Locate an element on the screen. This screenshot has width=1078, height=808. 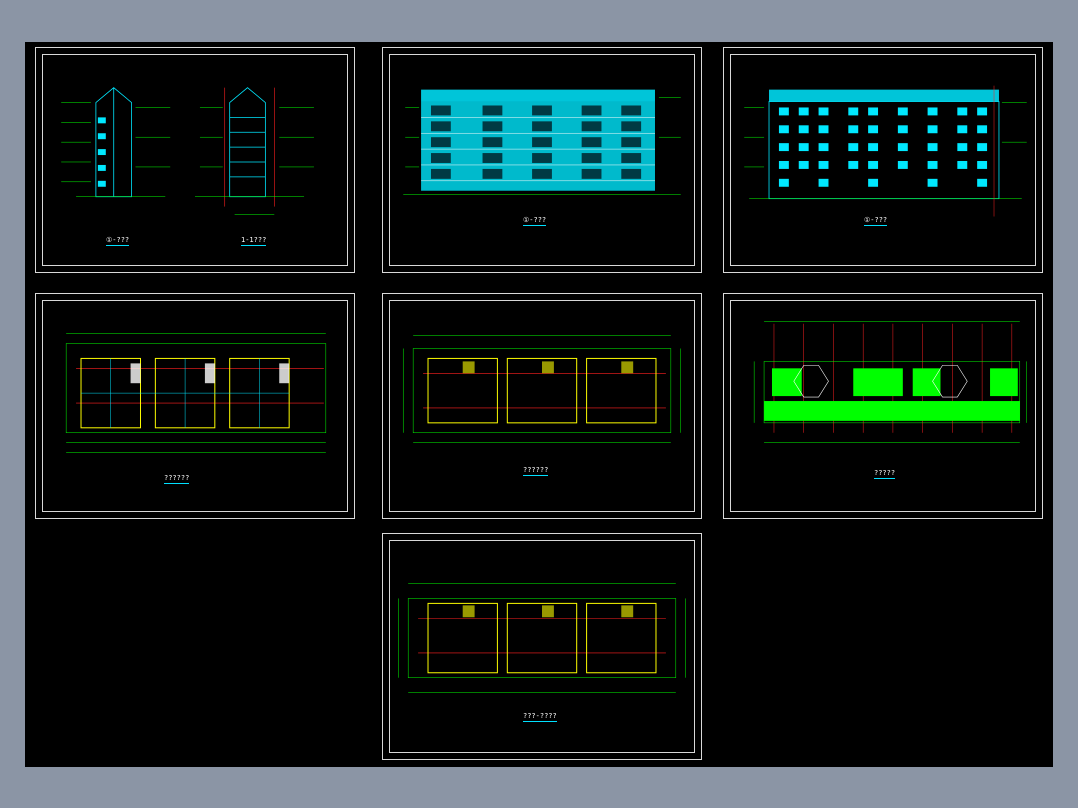
sheet-floor-plan-1: ?????? is located at coordinates (195, 406).